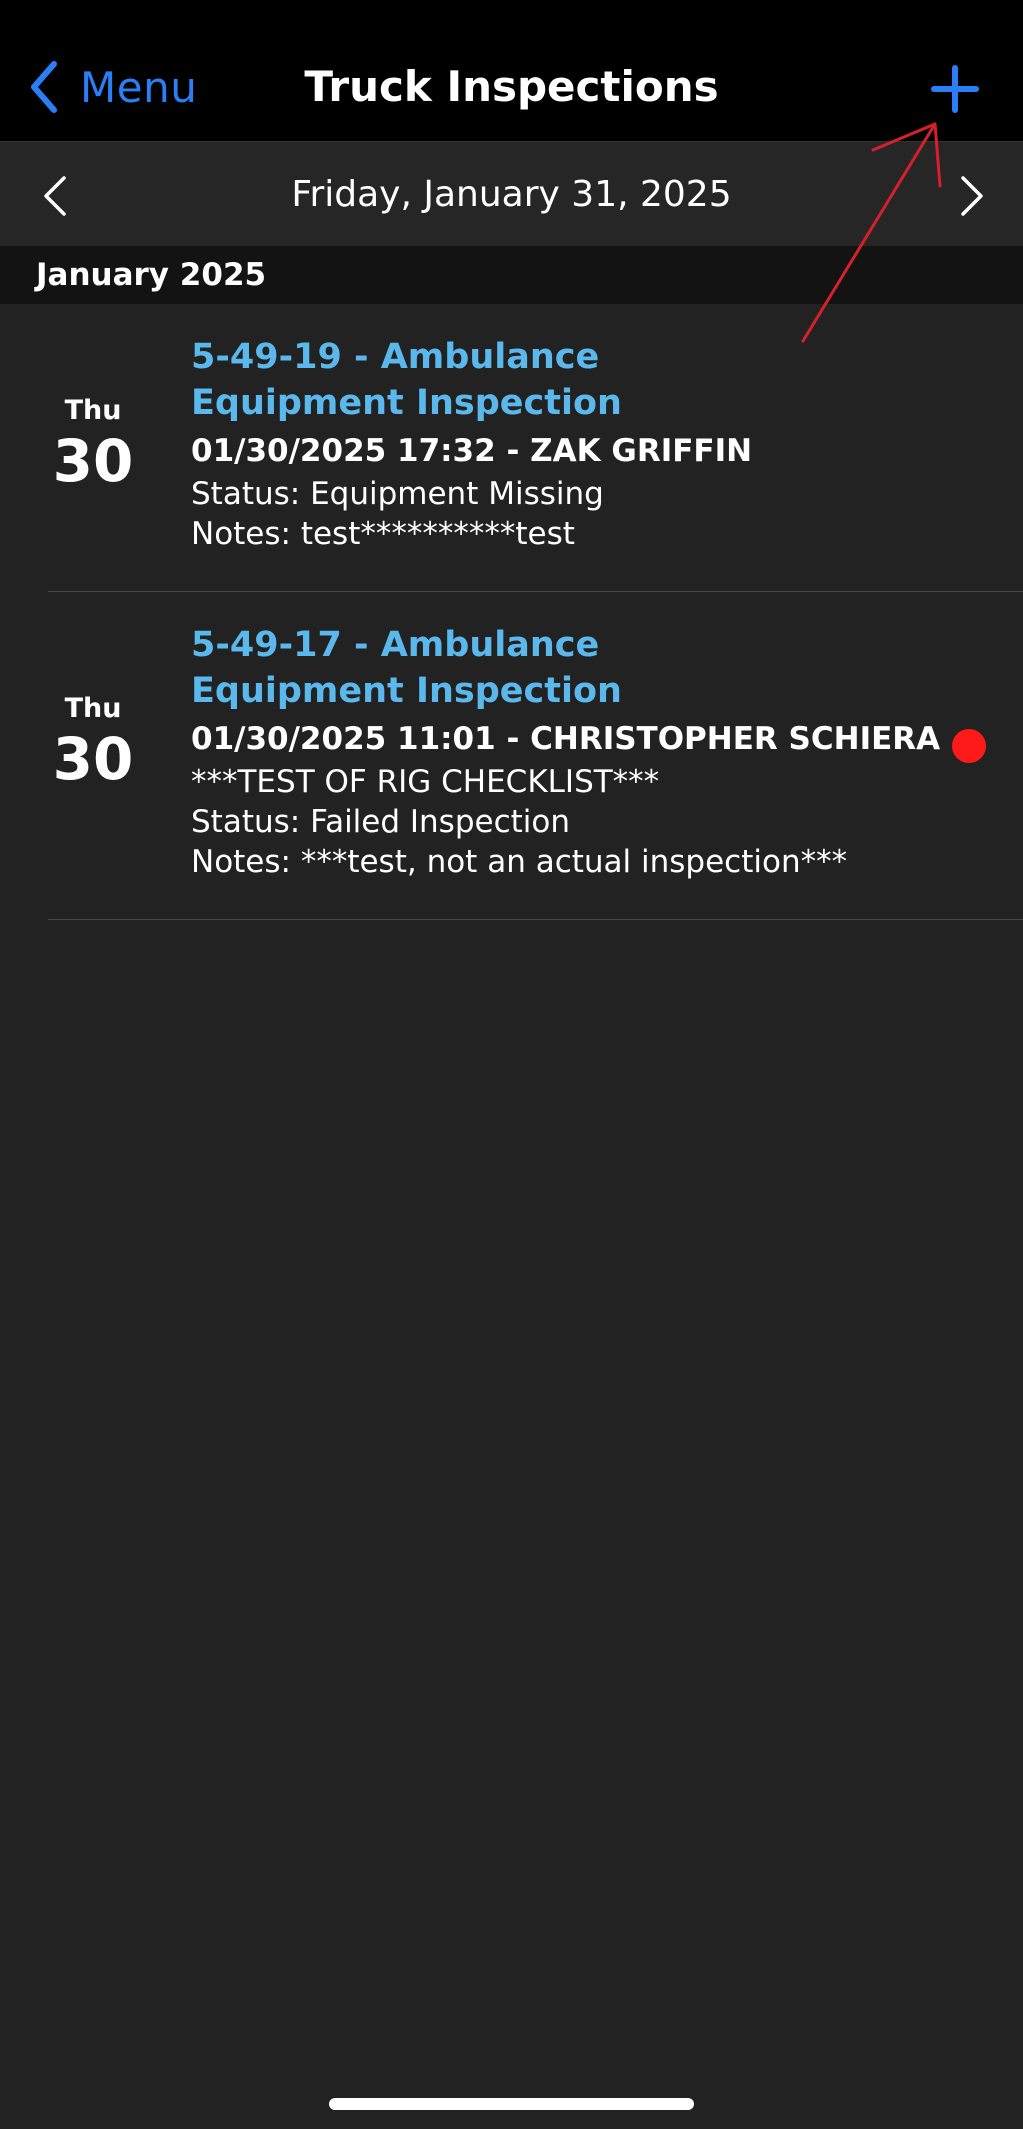  Describe the element at coordinates (566, 739) in the screenshot. I see `inspection-timestamp-inspector: 01/30/2025 11:01 - CHRISTOPHER SCHIERA` at that location.